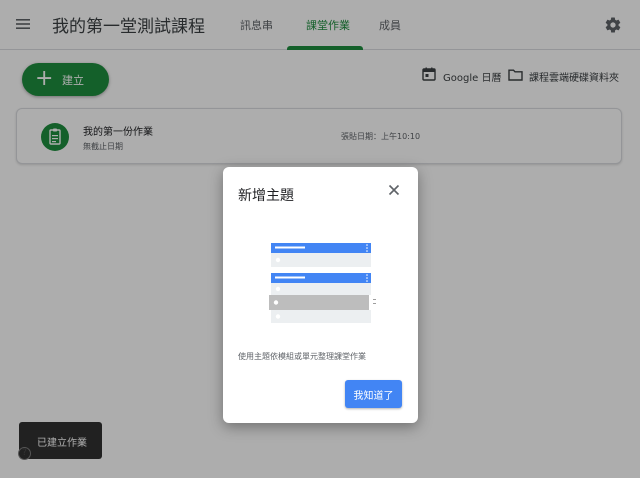 The image size is (640, 478). Describe the element at coordinates (24, 453) in the screenshot. I see `help-icon: ?` at that location.